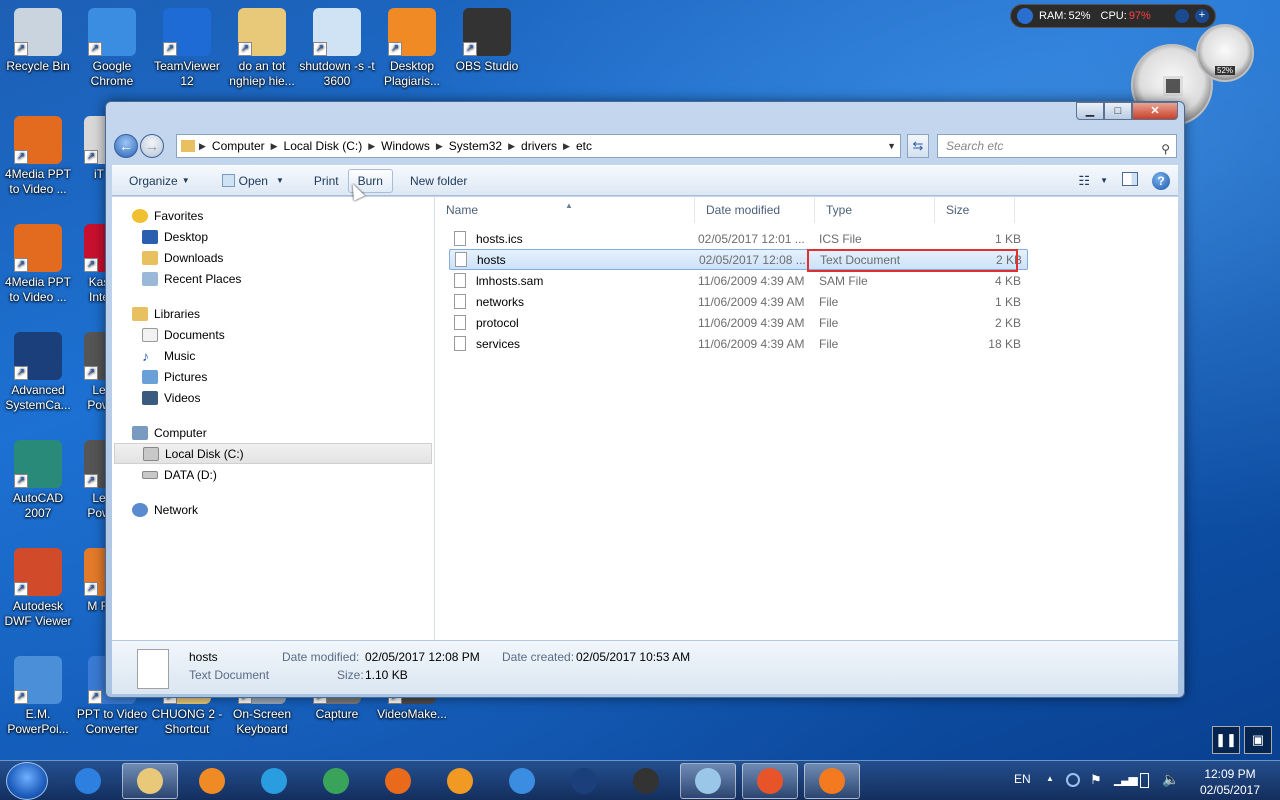 Image resolution: width=1280 pixels, height=800 pixels. What do you see at coordinates (38, 480) in the screenshot?
I see `desktop-shortcut: ↗ AutoCAD 2007` at bounding box center [38, 480].